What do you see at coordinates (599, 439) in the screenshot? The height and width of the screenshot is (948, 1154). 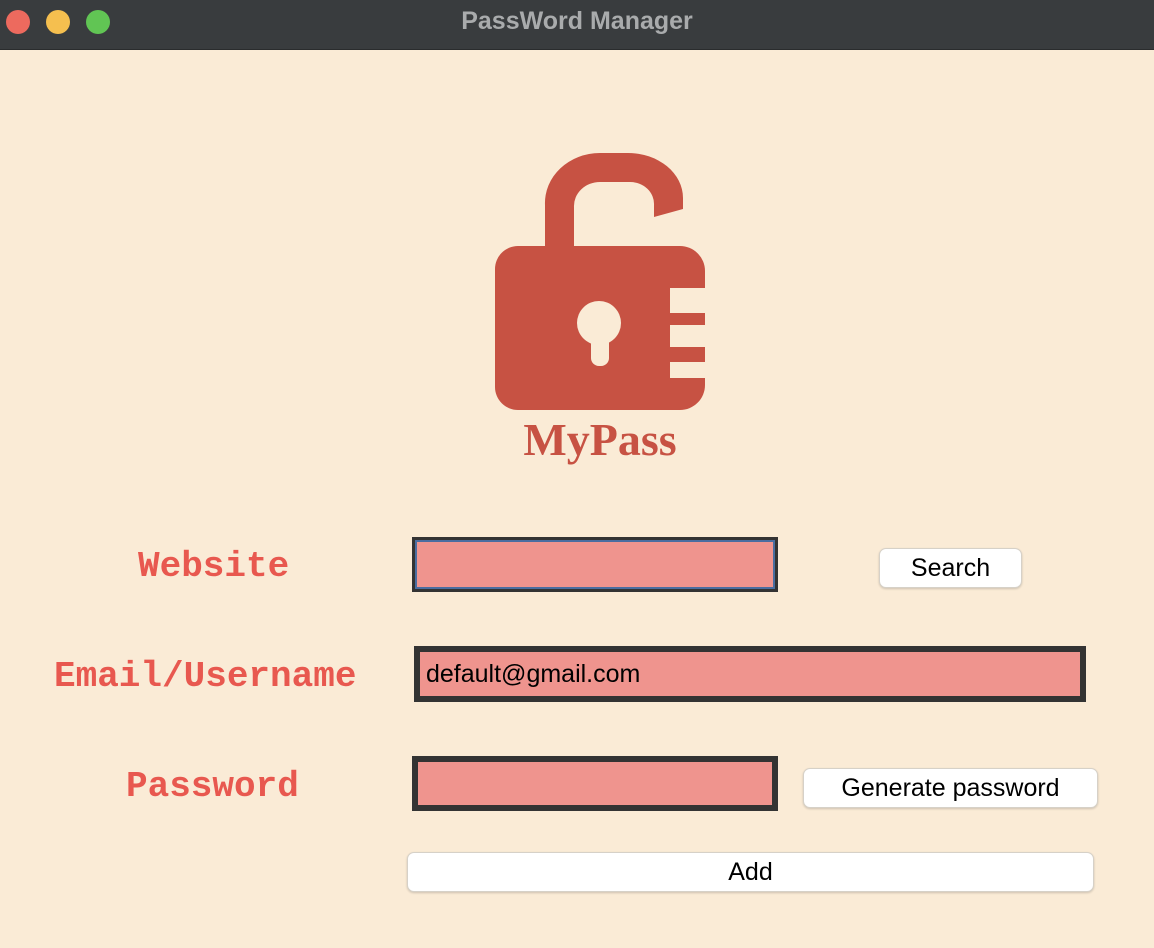 I see `logo-wordmark: MyPass` at bounding box center [599, 439].